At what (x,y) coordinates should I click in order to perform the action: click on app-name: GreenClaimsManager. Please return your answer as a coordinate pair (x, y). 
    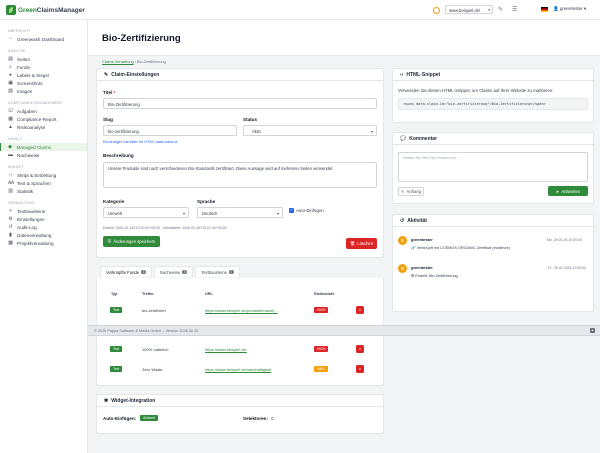
    Looking at the image, I should click on (51, 10).